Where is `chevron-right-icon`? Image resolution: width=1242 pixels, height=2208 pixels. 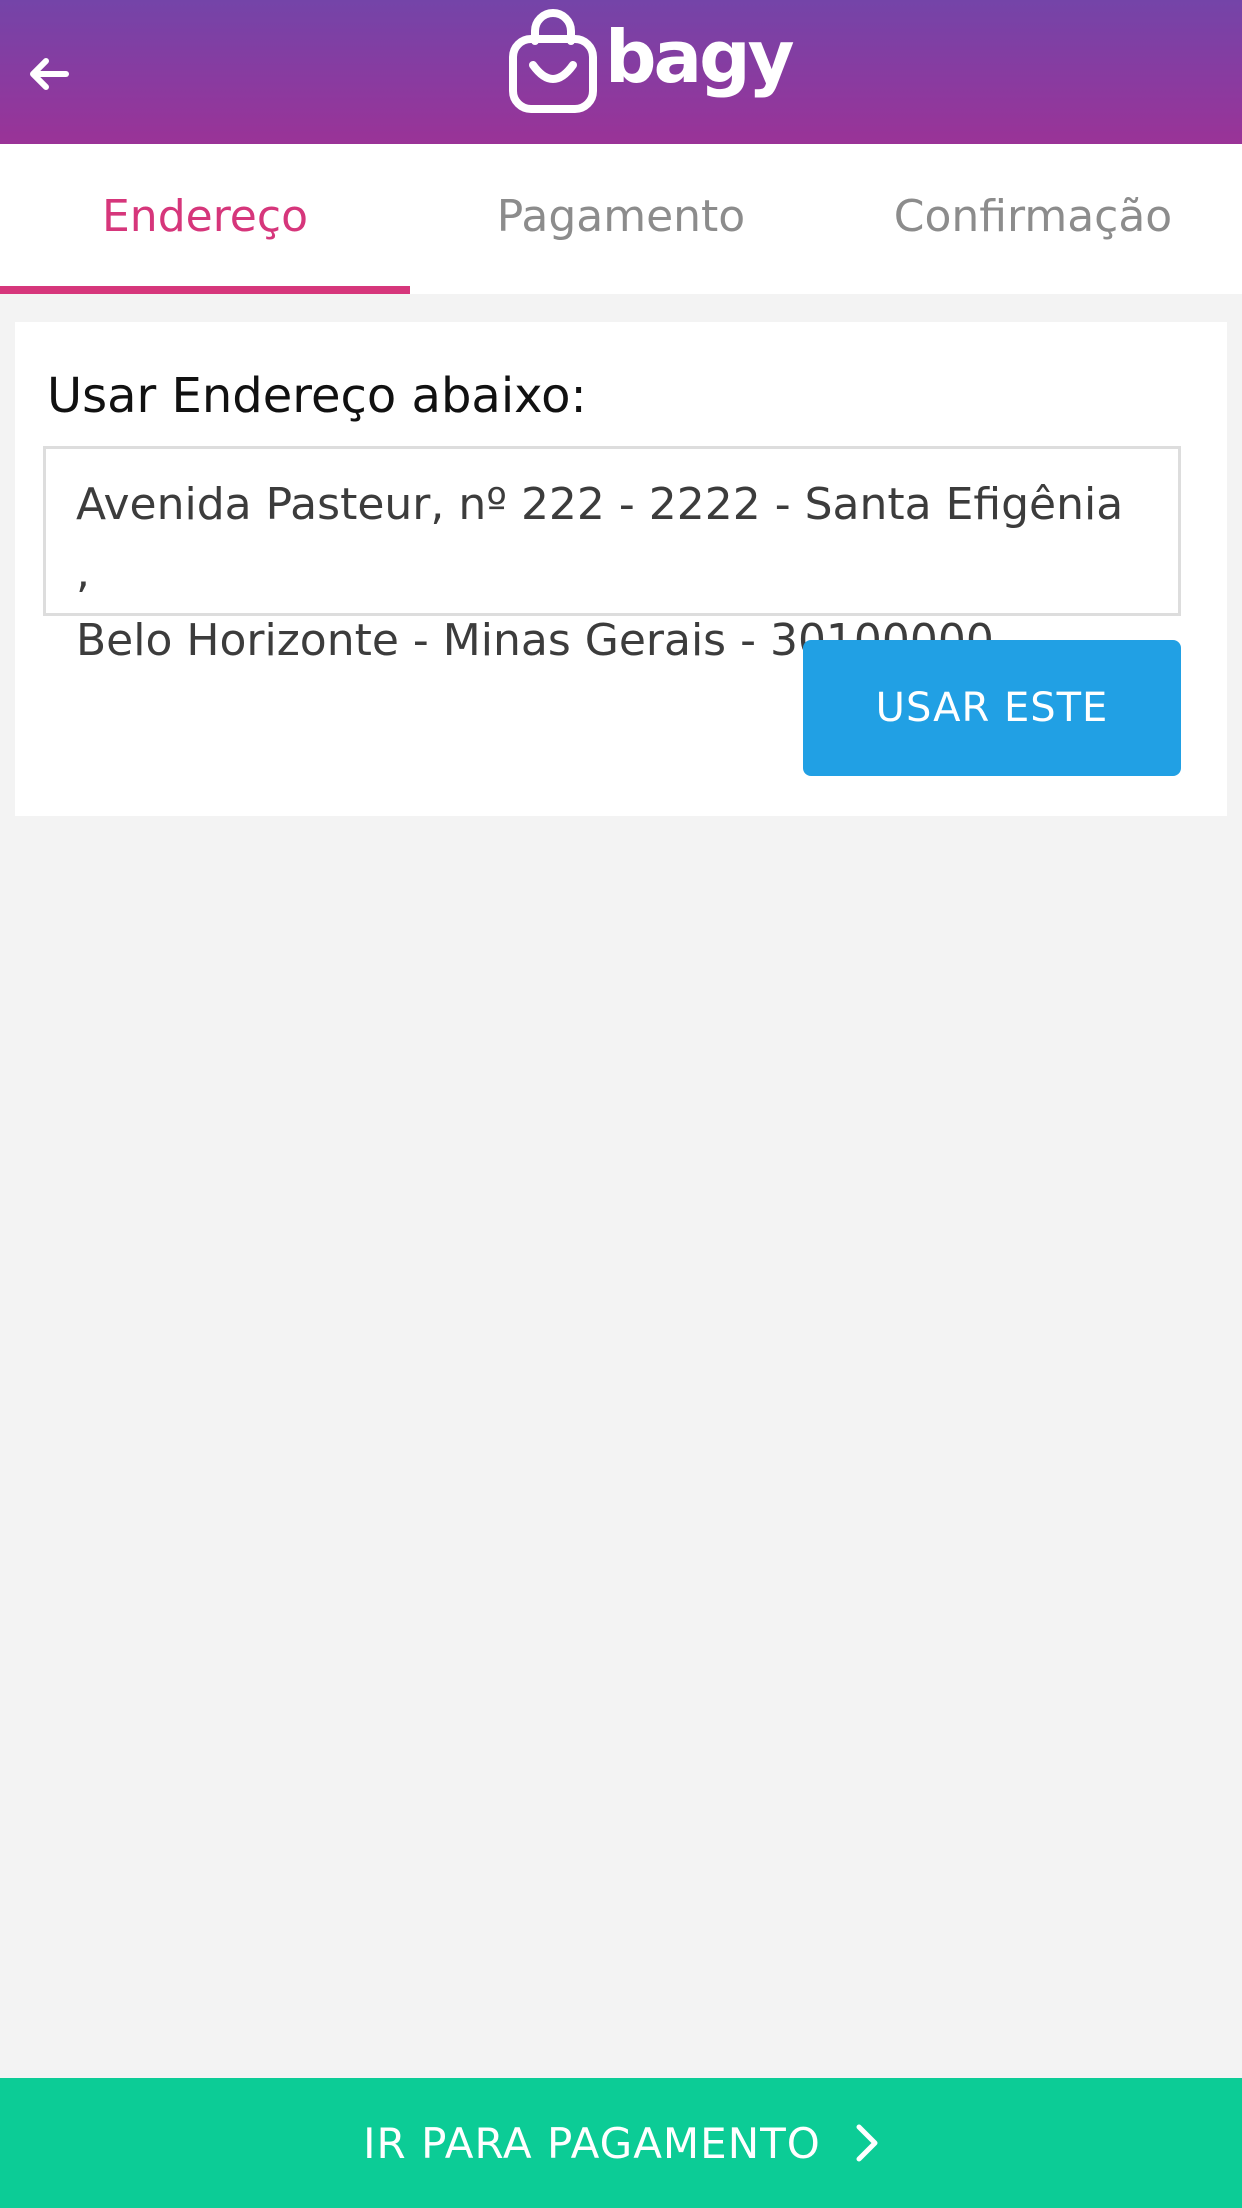
chevron-right-icon is located at coordinates (867, 2143).